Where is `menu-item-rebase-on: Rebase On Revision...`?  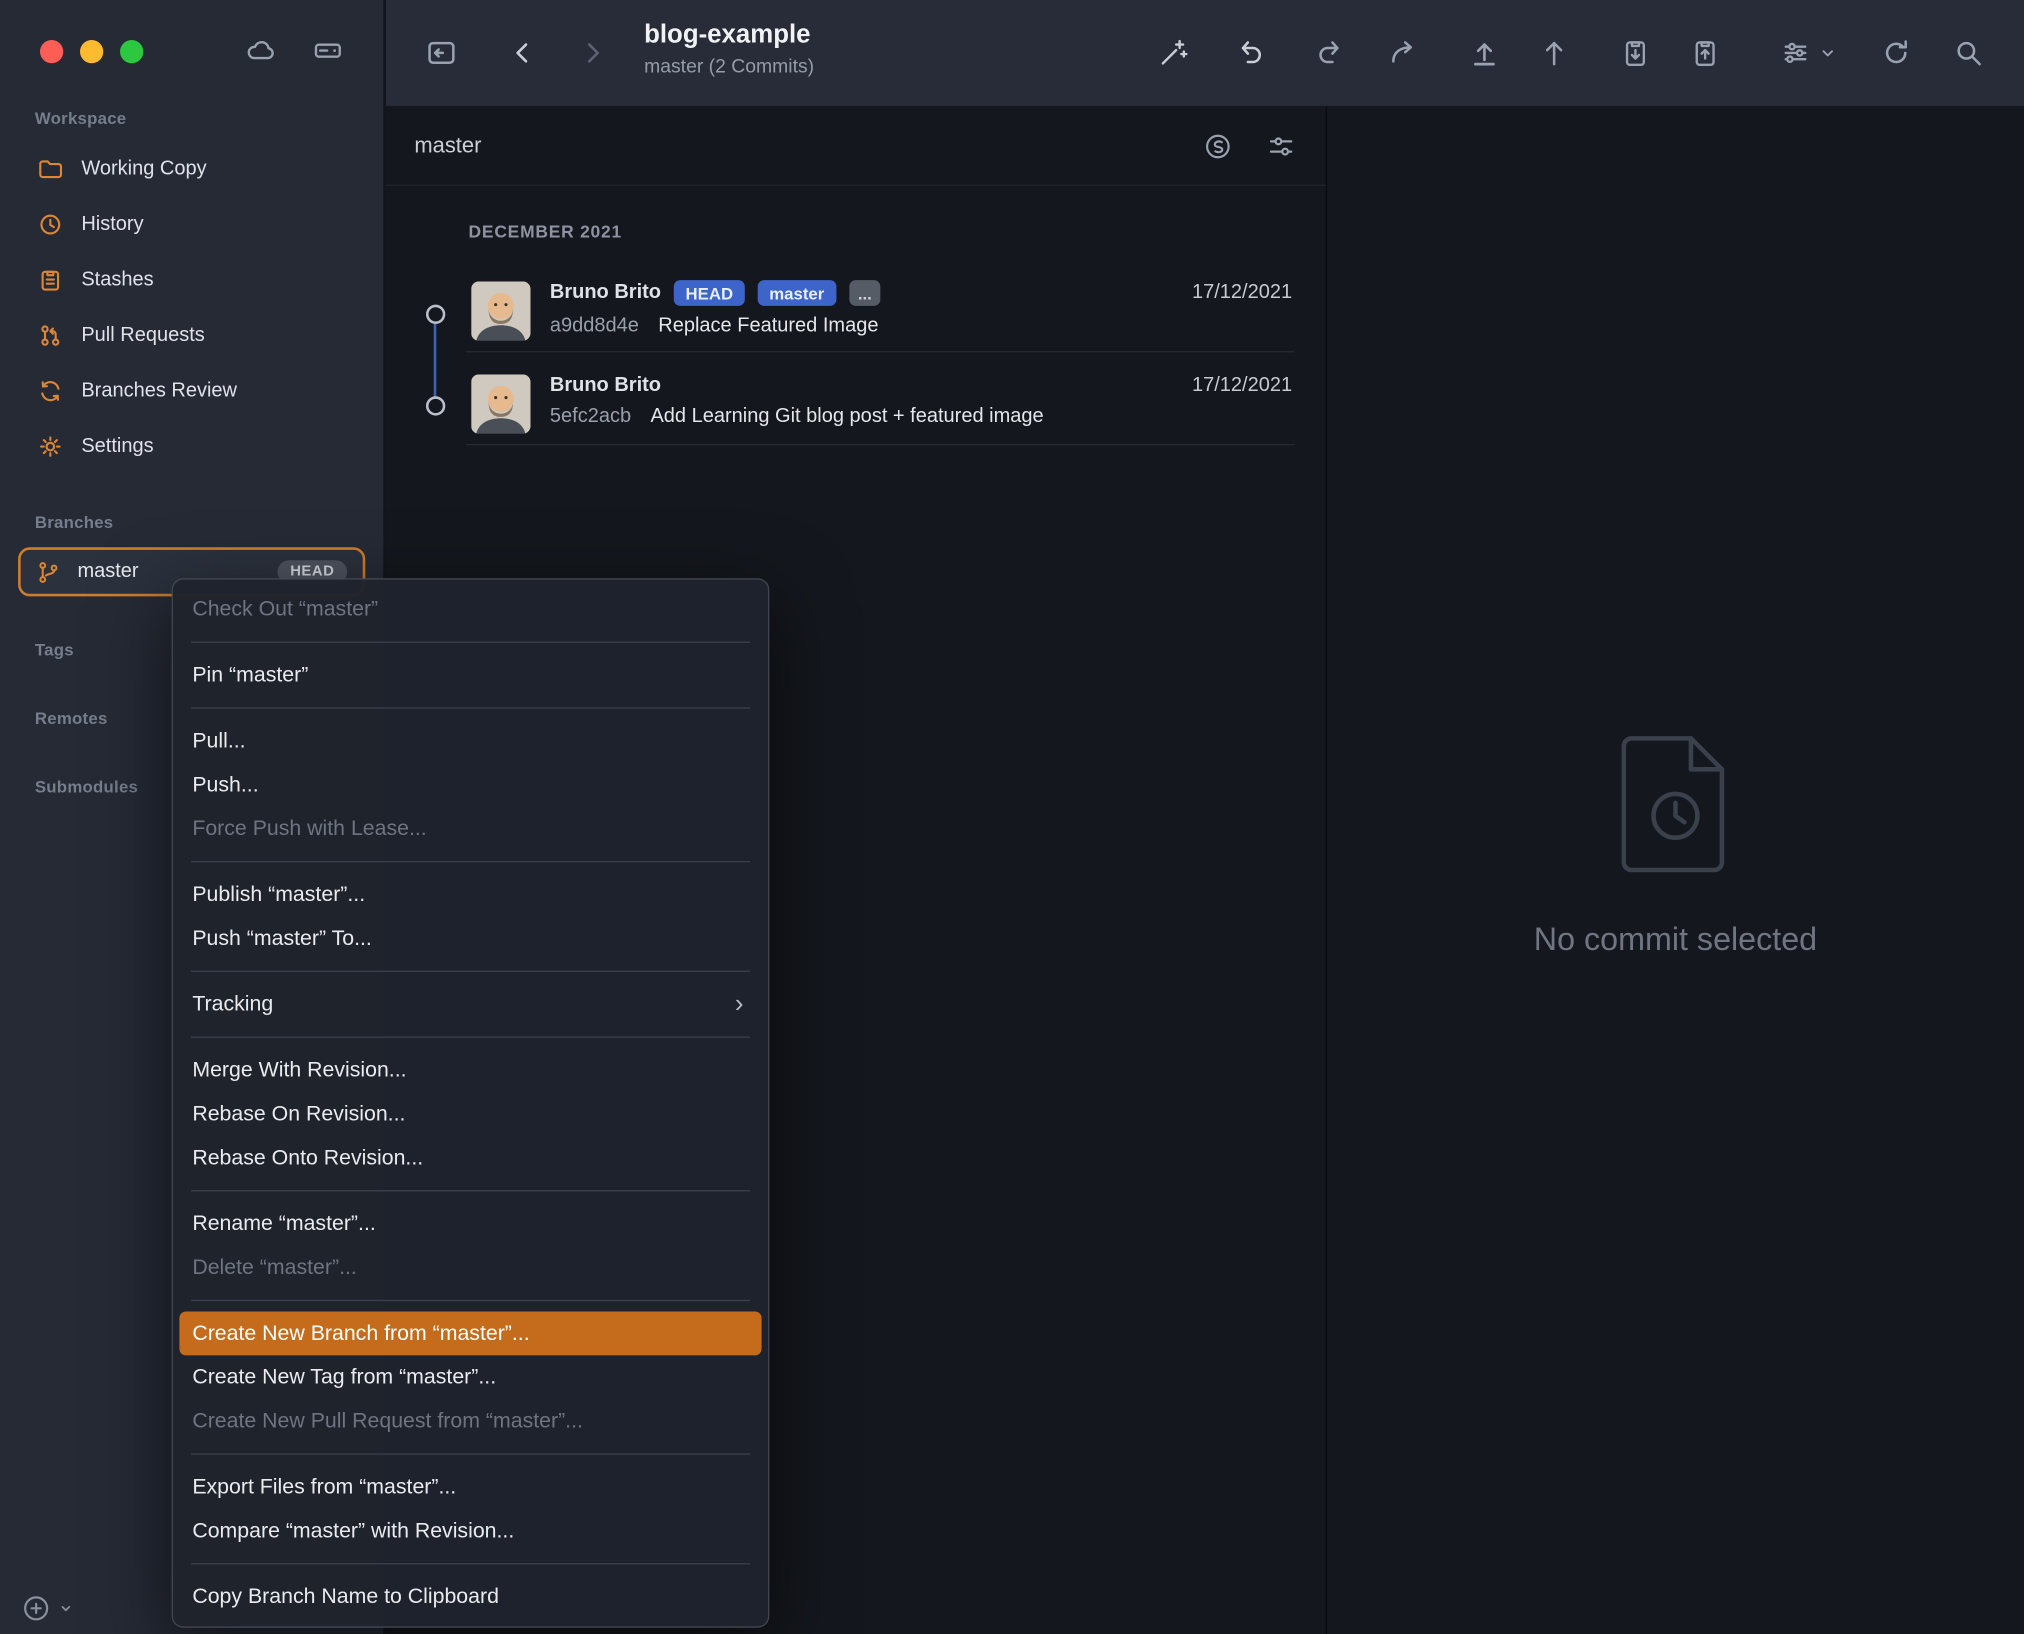 menu-item-rebase-on: Rebase On Revision... is located at coordinates (470, 1114).